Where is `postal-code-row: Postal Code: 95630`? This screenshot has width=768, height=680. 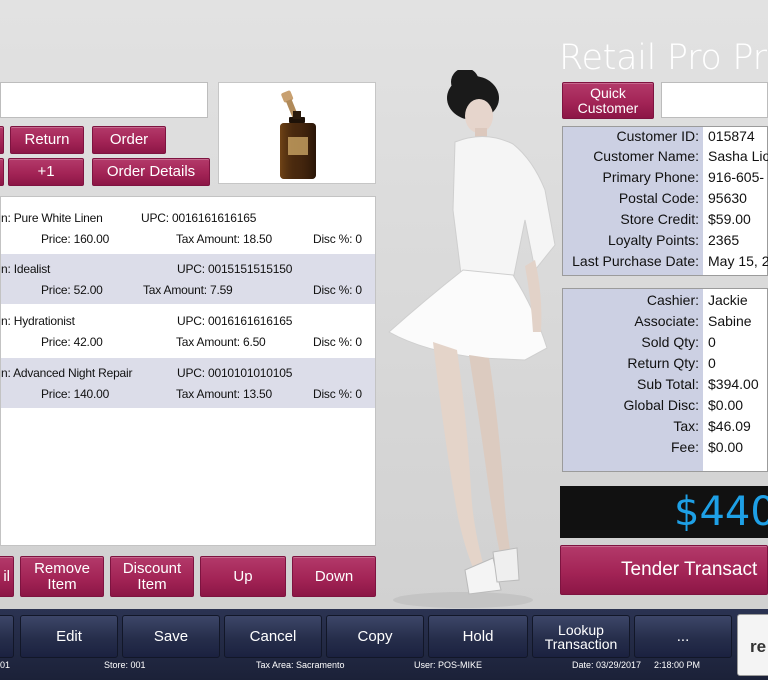 postal-code-row: Postal Code: 95630 is located at coordinates (665, 200).